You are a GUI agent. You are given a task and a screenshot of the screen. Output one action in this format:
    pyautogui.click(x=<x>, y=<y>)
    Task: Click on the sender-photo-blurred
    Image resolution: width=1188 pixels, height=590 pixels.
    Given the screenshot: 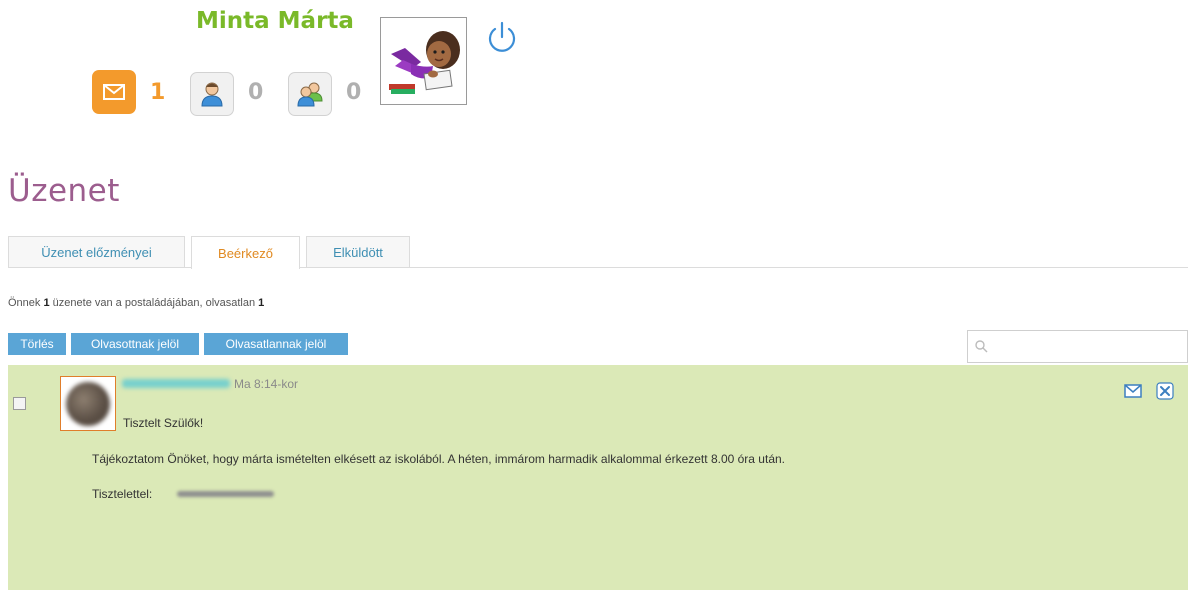 What is the action you would take?
    pyautogui.click(x=88, y=403)
    